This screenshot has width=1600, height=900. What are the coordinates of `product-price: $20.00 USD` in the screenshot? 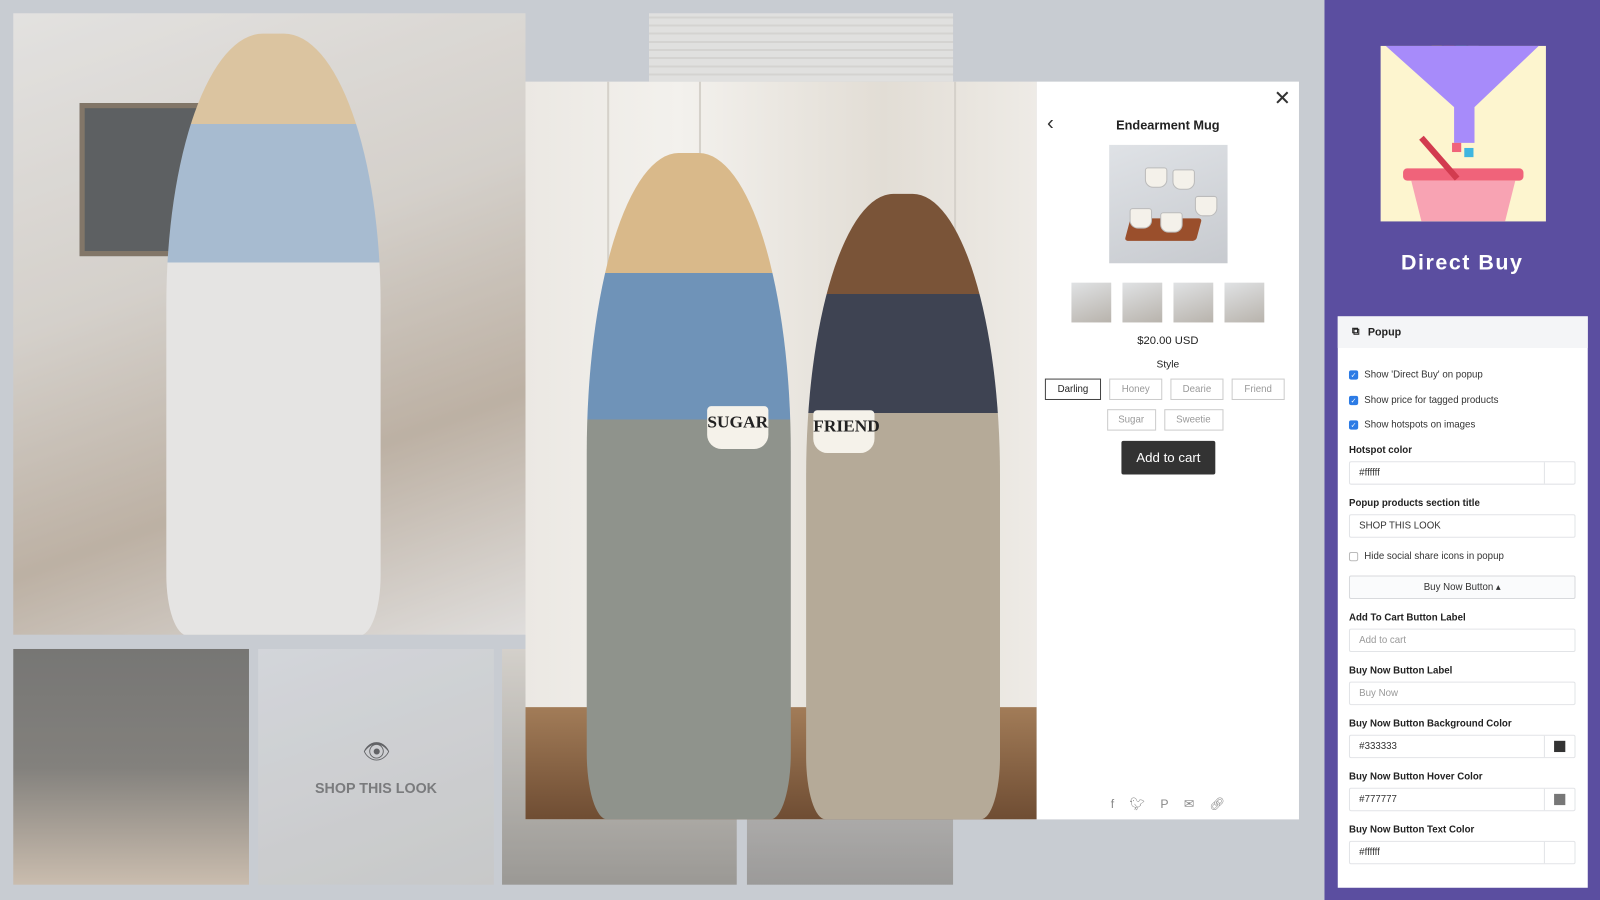 It's located at (1168, 340).